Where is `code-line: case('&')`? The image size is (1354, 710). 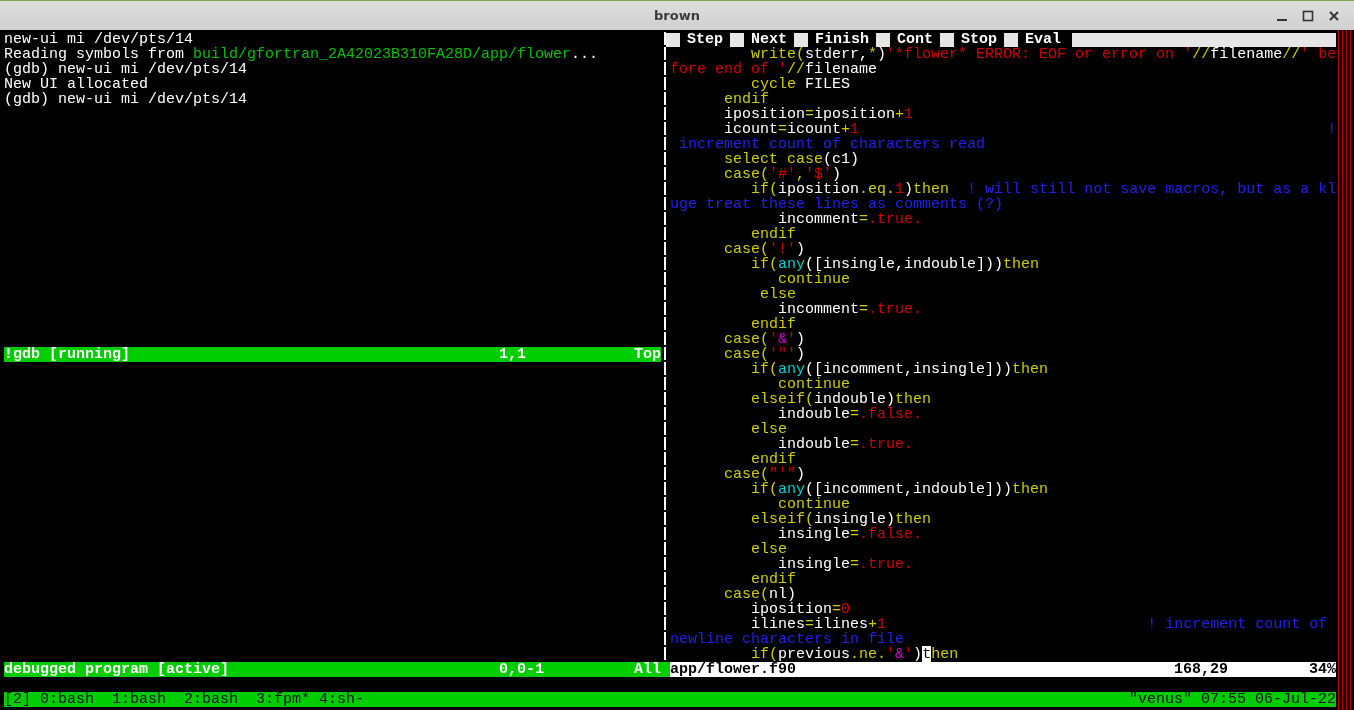 code-line: case('&') is located at coordinates (764, 339).